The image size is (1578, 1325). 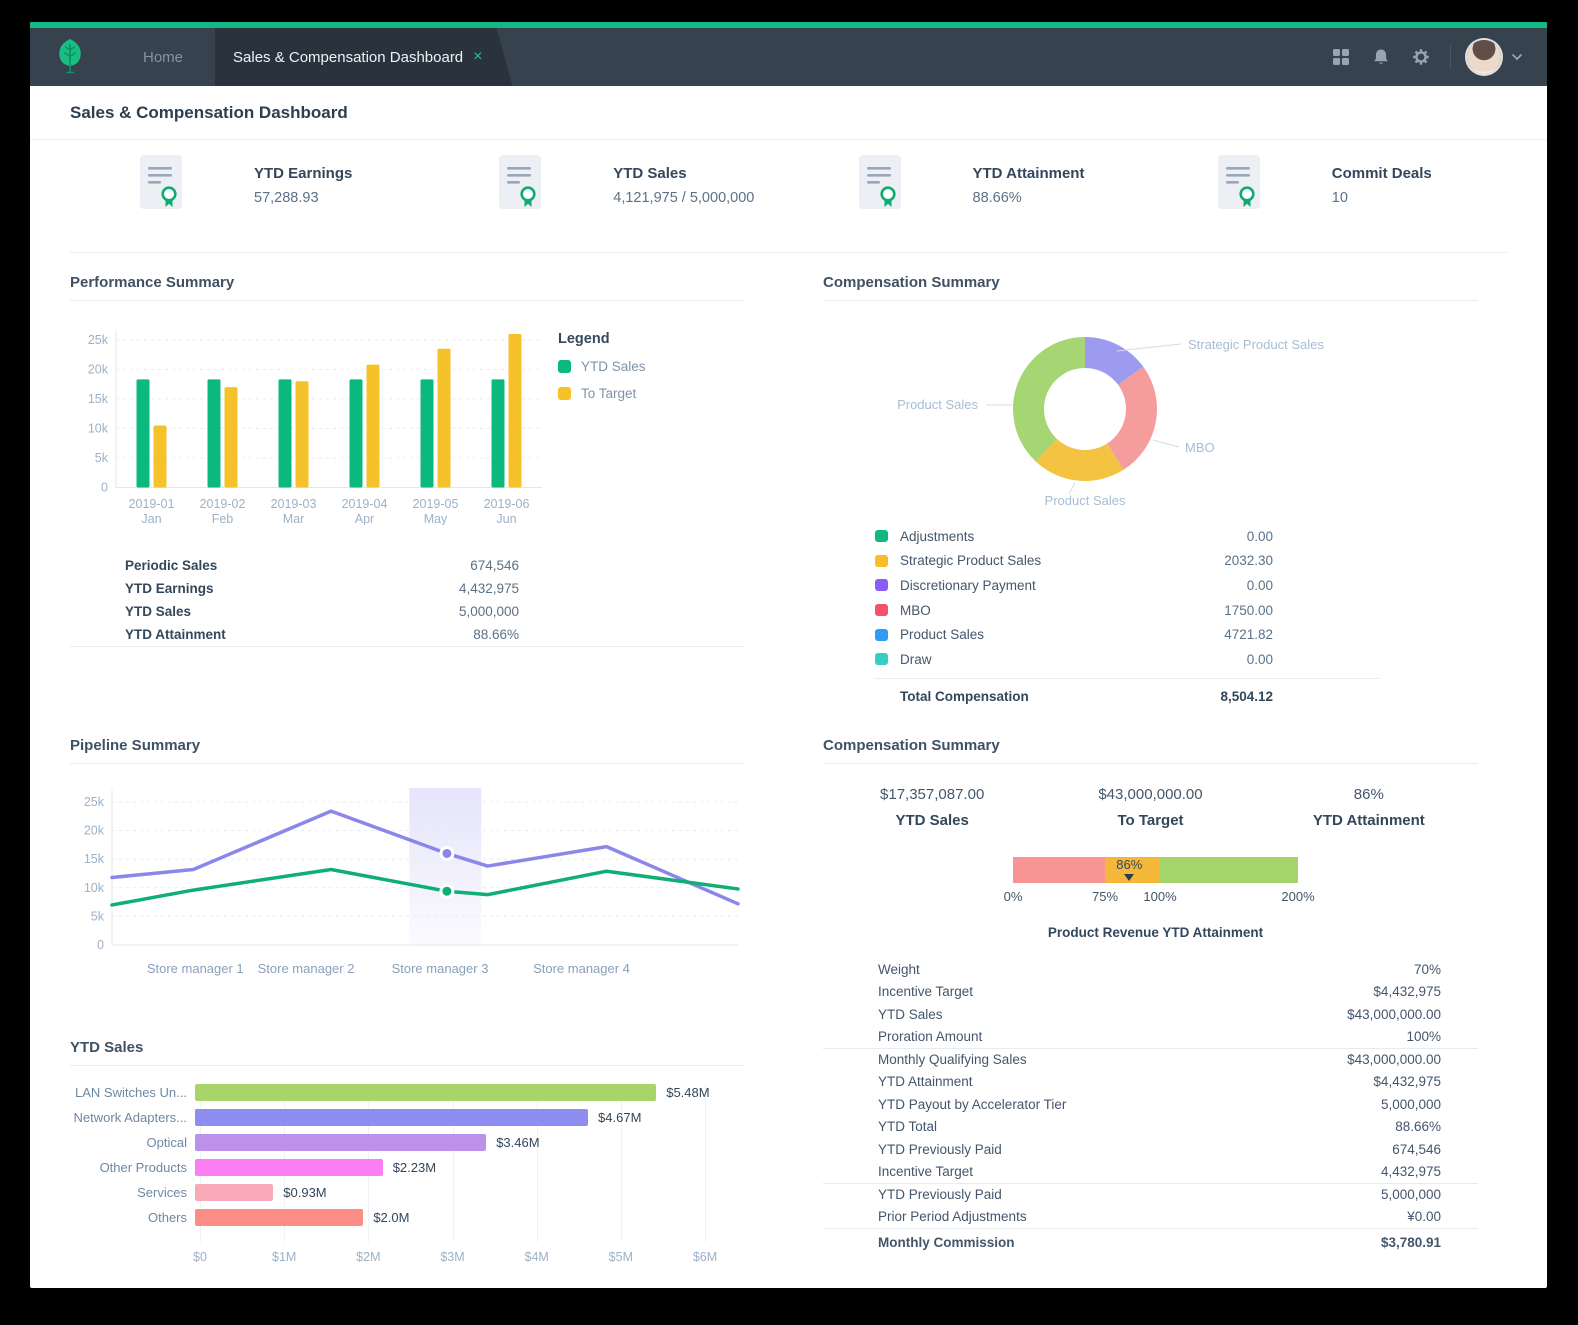 What do you see at coordinates (477, 57) in the screenshot?
I see `tab-close-icon: ×` at bounding box center [477, 57].